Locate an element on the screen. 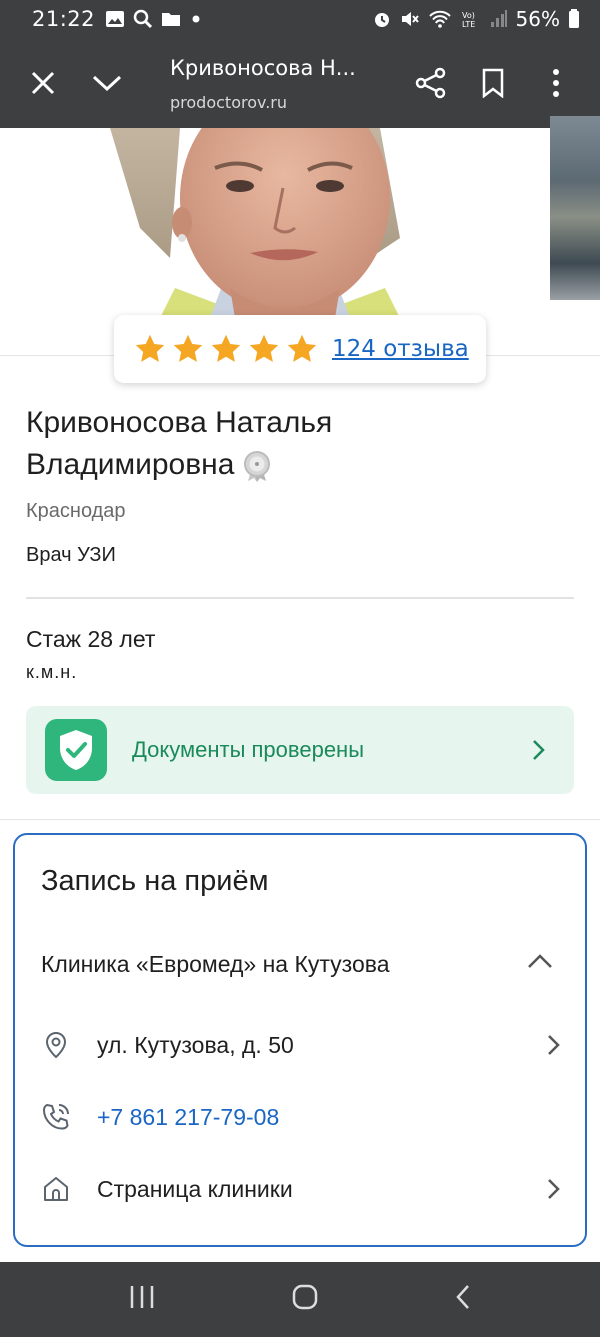 The height and width of the screenshot is (1337, 600). clinic-name: Клиника «Евромед» на Кутузова is located at coordinates (215, 964).